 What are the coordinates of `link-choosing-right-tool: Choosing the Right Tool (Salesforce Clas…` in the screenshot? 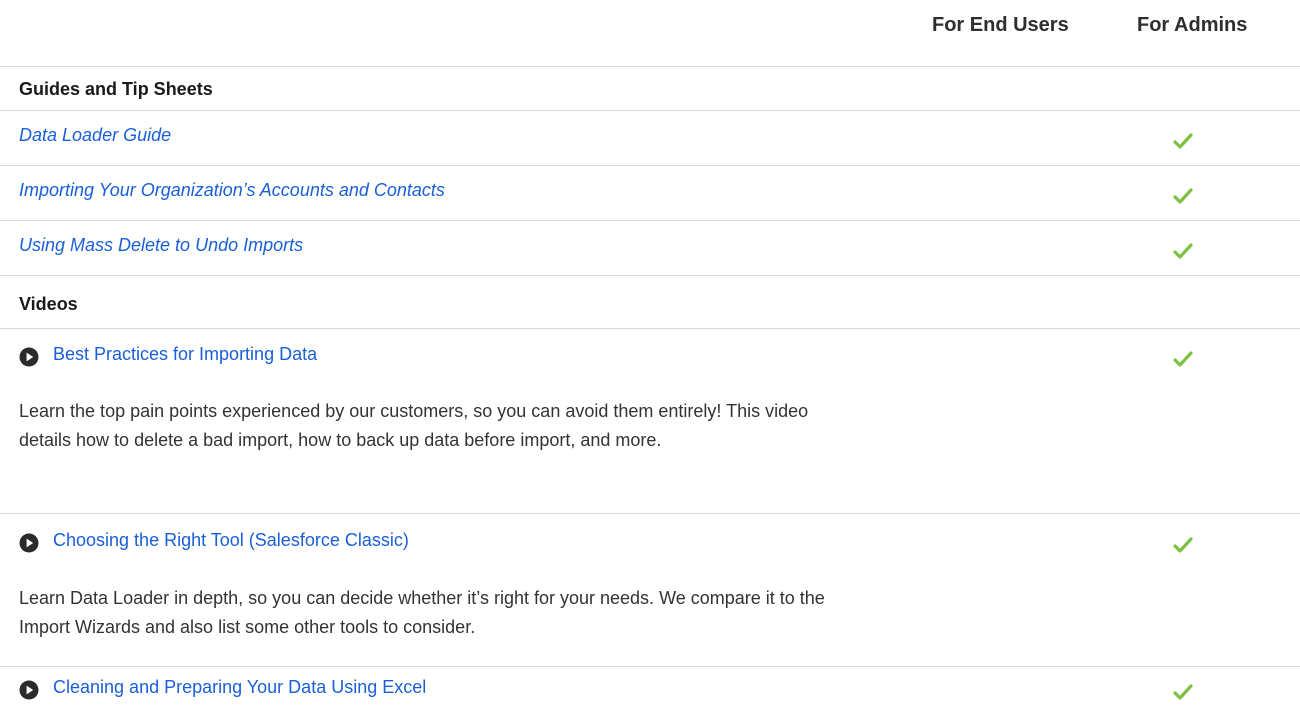 It's located at (231, 540).